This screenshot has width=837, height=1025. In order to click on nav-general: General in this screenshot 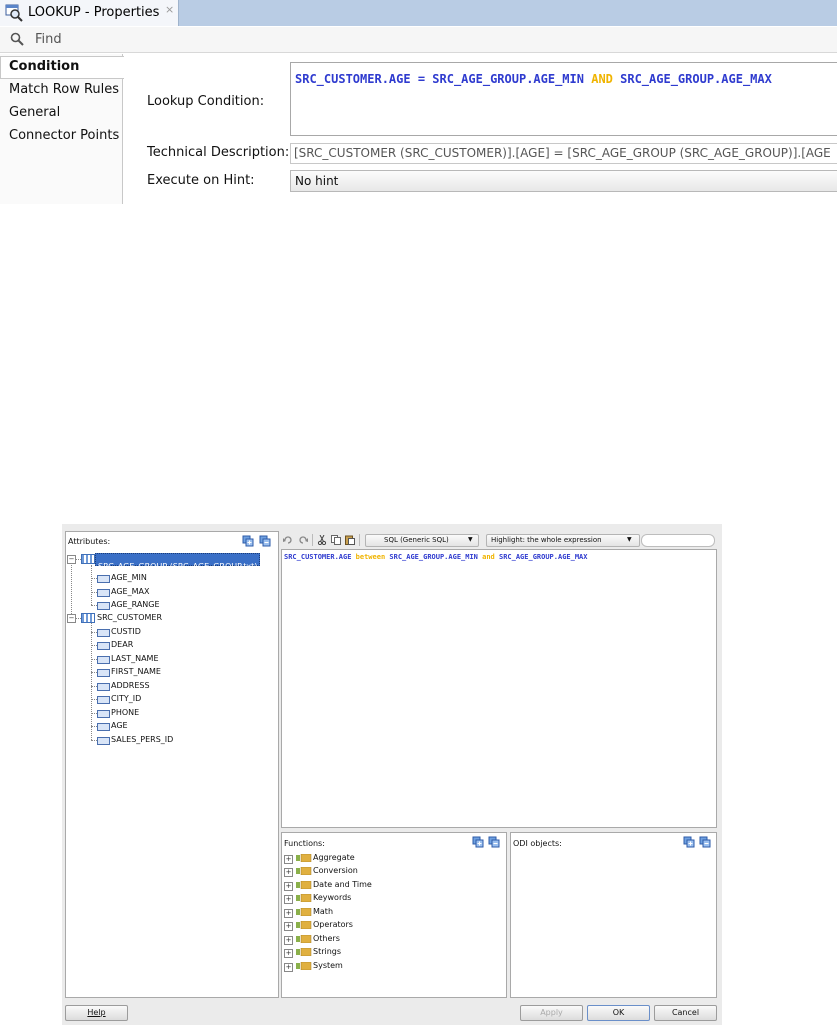, I will do `click(34, 112)`.